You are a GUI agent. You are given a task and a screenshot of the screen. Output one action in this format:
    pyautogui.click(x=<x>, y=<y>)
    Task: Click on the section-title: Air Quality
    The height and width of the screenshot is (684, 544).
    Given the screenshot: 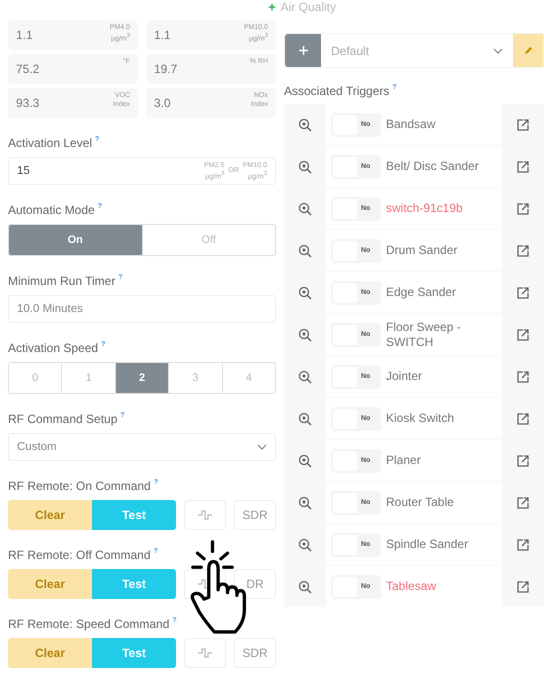 What is the action you would take?
    pyautogui.click(x=308, y=7)
    